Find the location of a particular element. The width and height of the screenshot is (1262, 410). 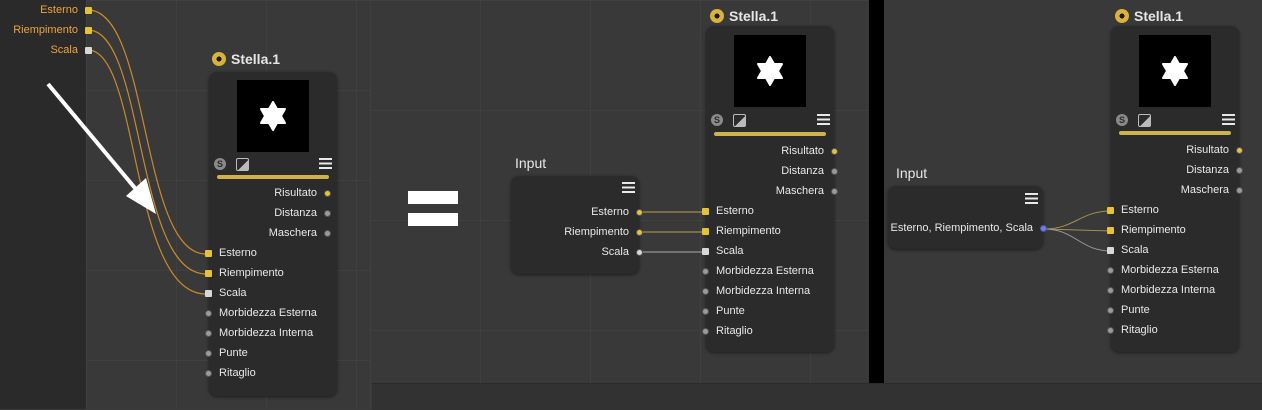

input-node-mid: Esterno Riempimento Scala is located at coordinates (577, 225).